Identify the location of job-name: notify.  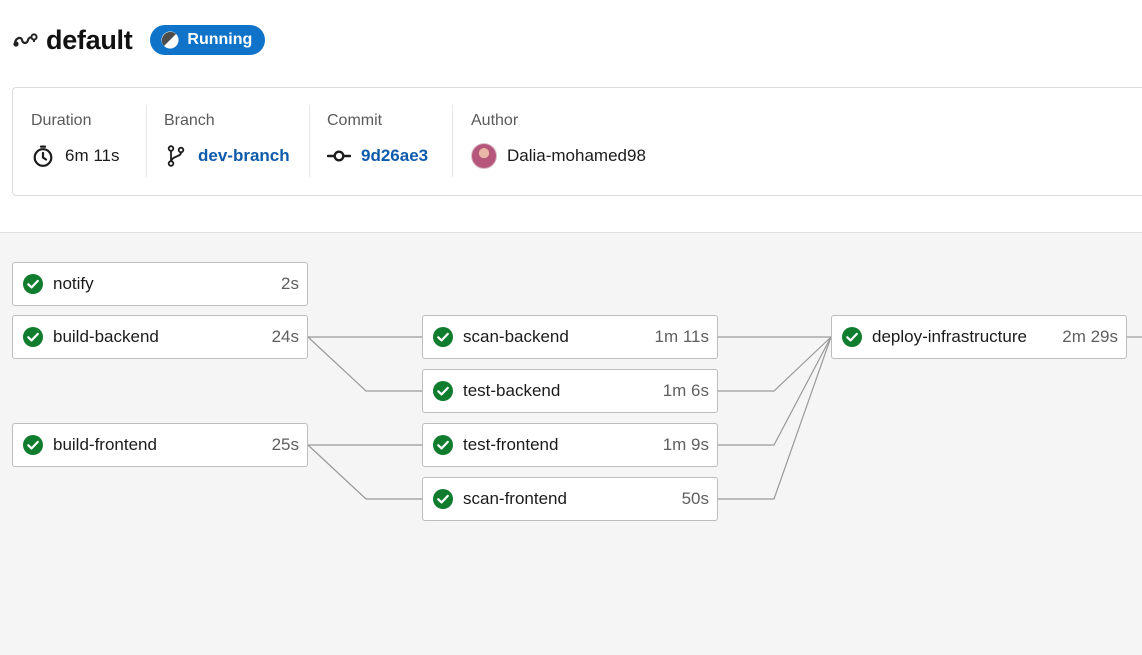
(73, 283).